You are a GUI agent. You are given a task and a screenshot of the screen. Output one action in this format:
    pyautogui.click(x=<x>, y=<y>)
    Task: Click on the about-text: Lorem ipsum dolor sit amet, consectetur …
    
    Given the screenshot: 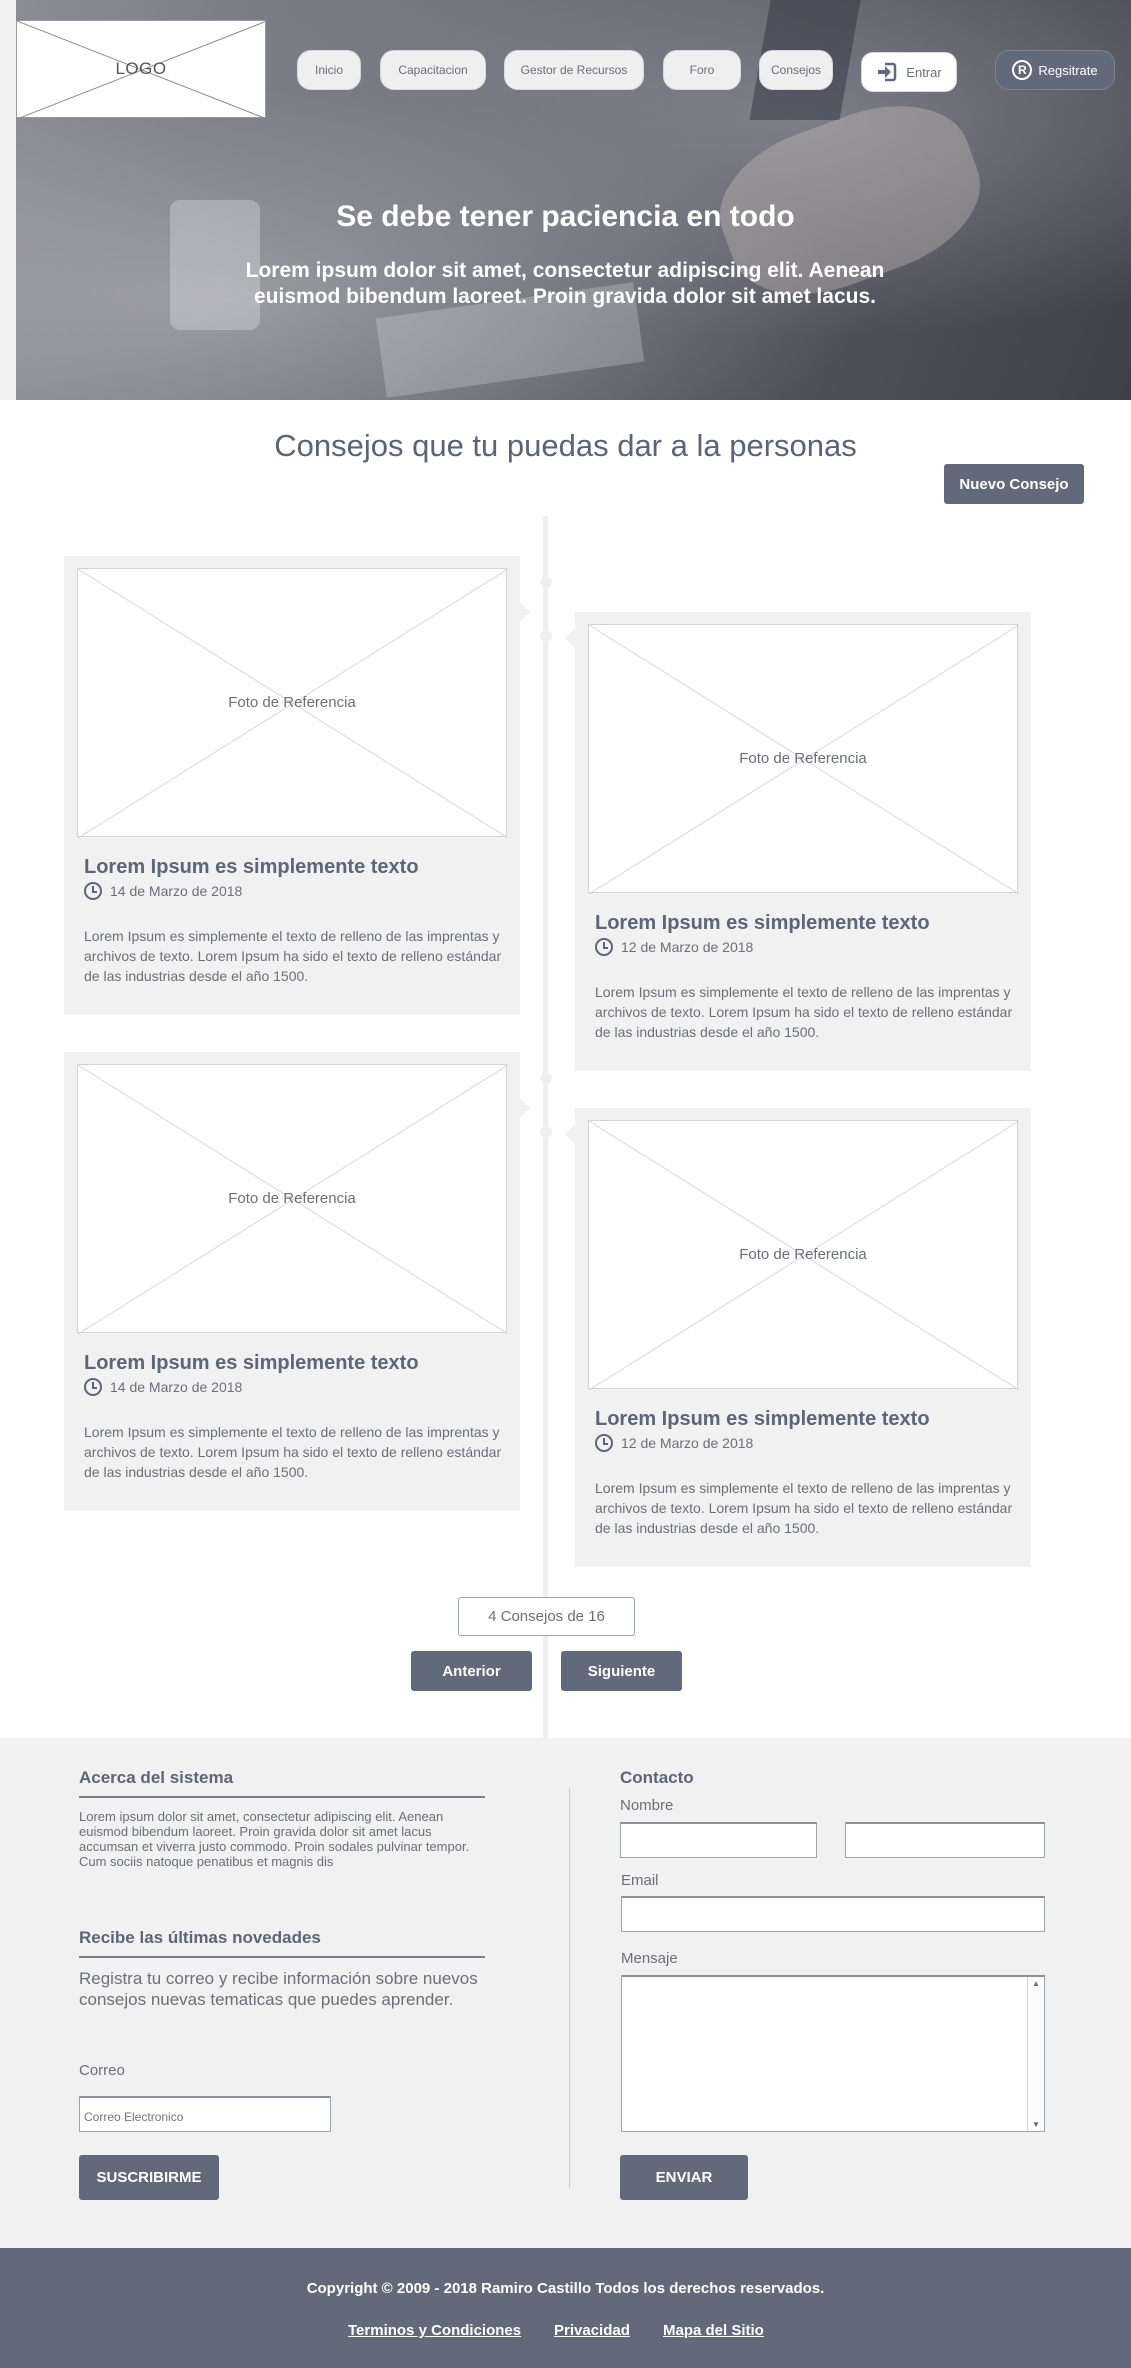 What is the action you would take?
    pyautogui.click(x=274, y=1839)
    